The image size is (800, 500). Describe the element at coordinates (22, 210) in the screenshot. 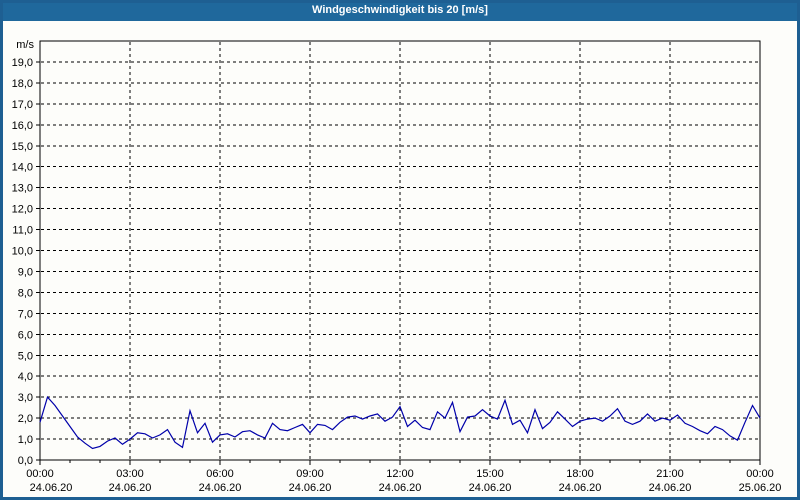

I see `y-tick-label: 12,0` at that location.